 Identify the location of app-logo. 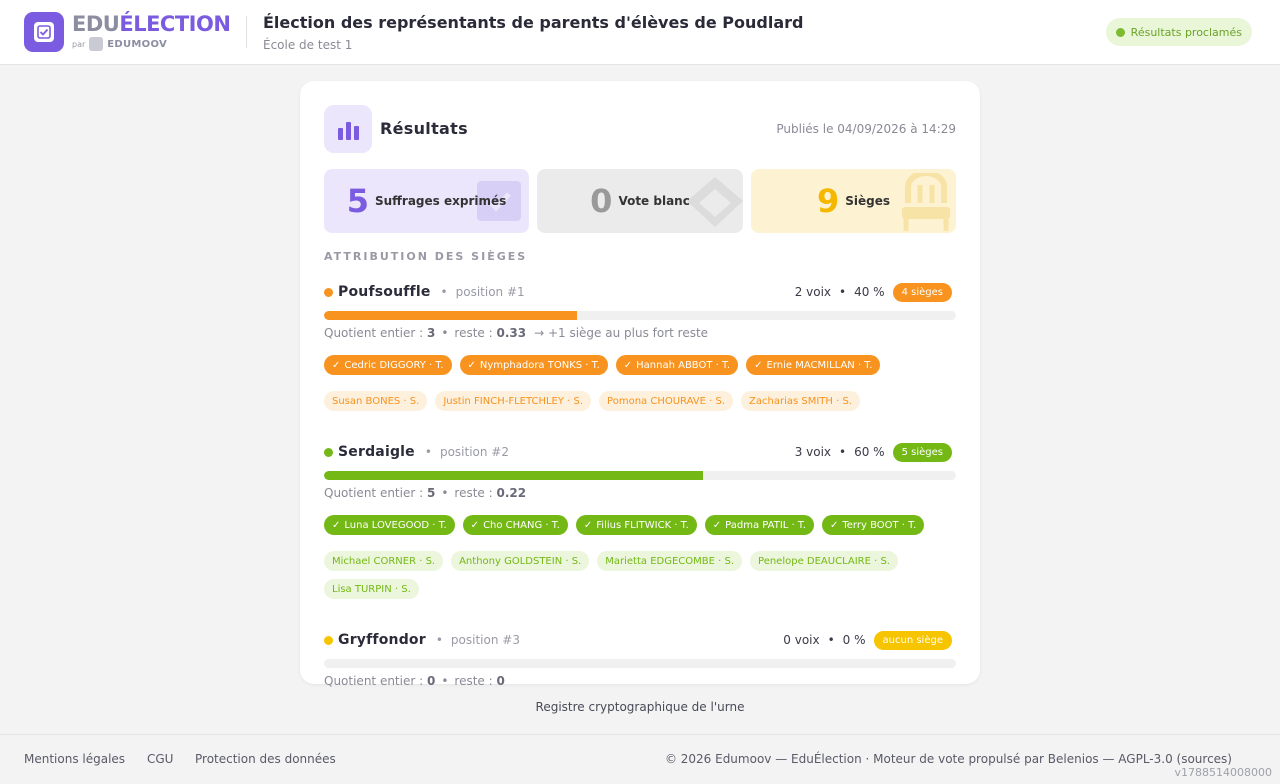
(44, 32).